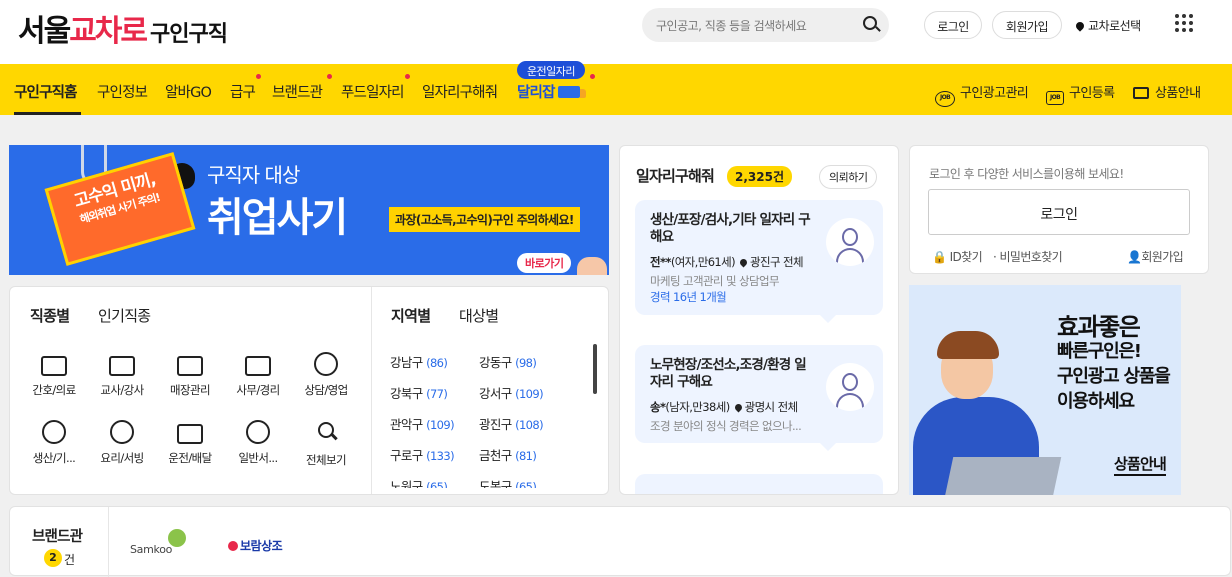 This screenshot has width=1232, height=577. Describe the element at coordinates (848, 177) in the screenshot. I see `request-button: 의뢰하기` at that location.